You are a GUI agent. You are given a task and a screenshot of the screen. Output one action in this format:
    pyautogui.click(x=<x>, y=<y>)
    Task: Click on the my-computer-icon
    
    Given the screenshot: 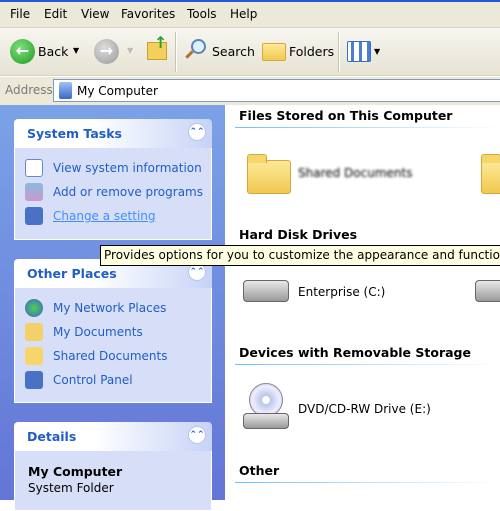 What is the action you would take?
    pyautogui.click(x=65, y=90)
    